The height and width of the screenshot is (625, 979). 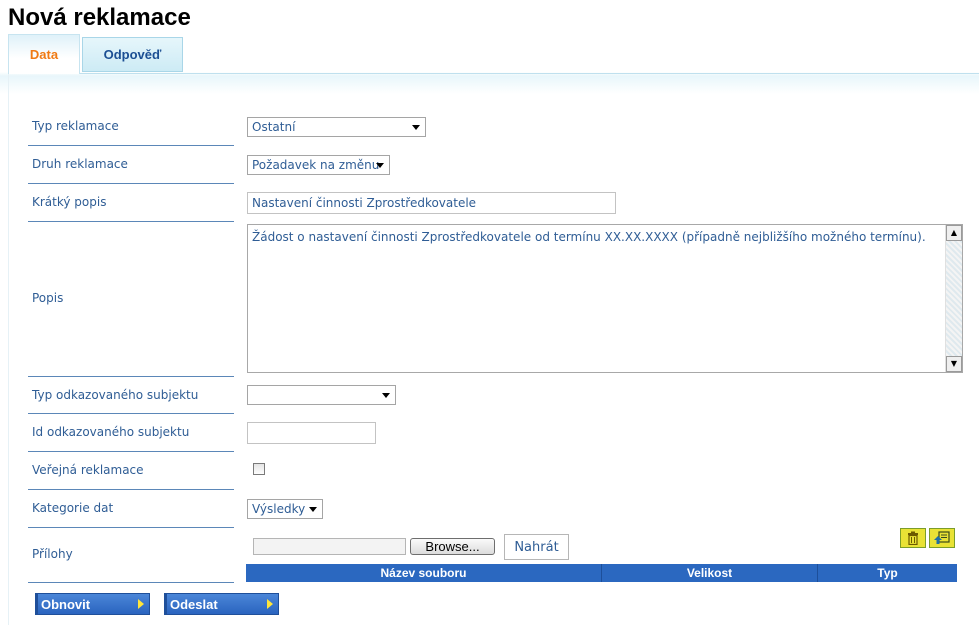 What do you see at coordinates (75, 126) in the screenshot?
I see `typ-reklamace-label: Typ reklamace` at bounding box center [75, 126].